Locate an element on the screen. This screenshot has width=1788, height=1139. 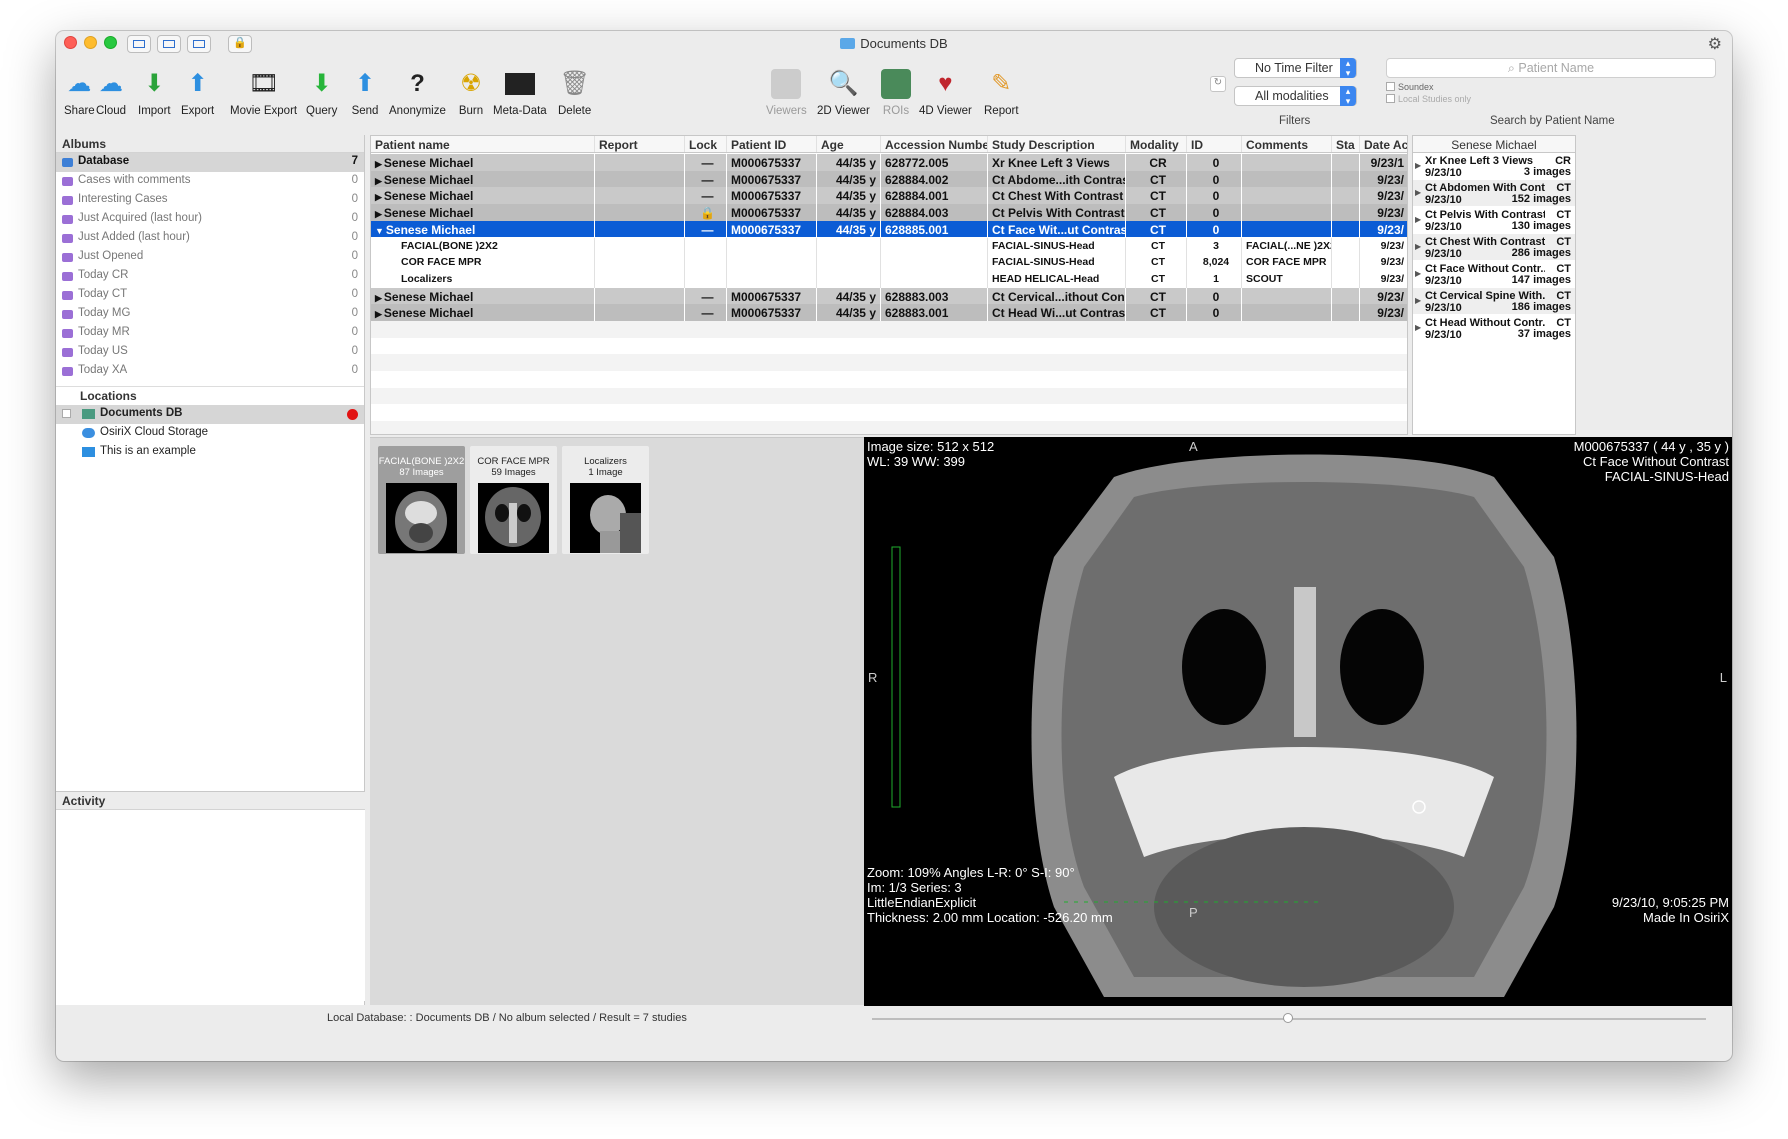
refresh-icon: ↻ is located at coordinates (1218, 84).